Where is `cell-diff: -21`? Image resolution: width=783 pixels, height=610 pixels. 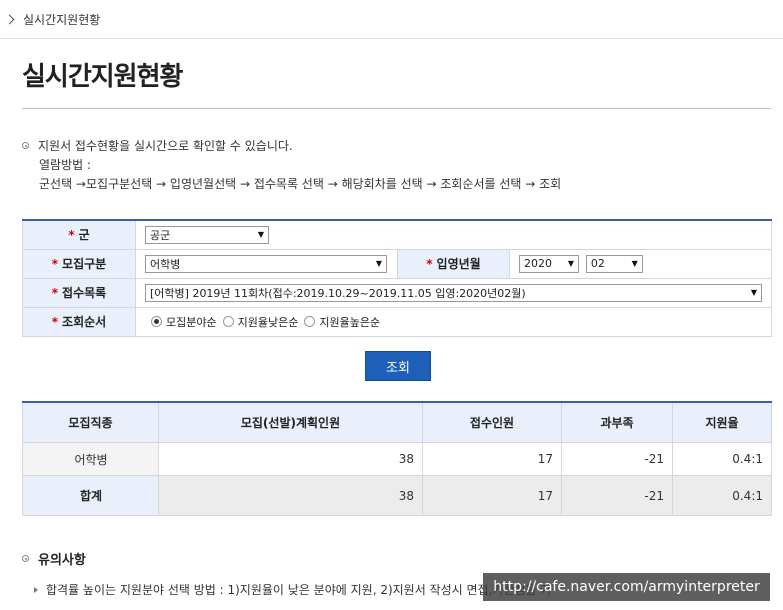 cell-diff: -21 is located at coordinates (617, 459).